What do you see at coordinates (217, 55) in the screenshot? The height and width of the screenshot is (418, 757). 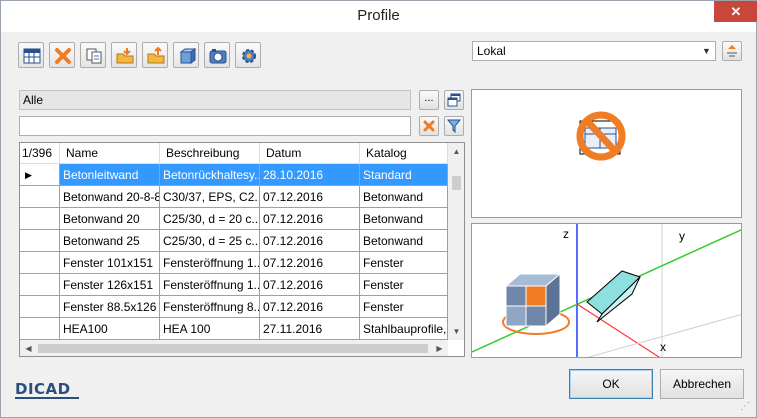 I see `camera-button` at bounding box center [217, 55].